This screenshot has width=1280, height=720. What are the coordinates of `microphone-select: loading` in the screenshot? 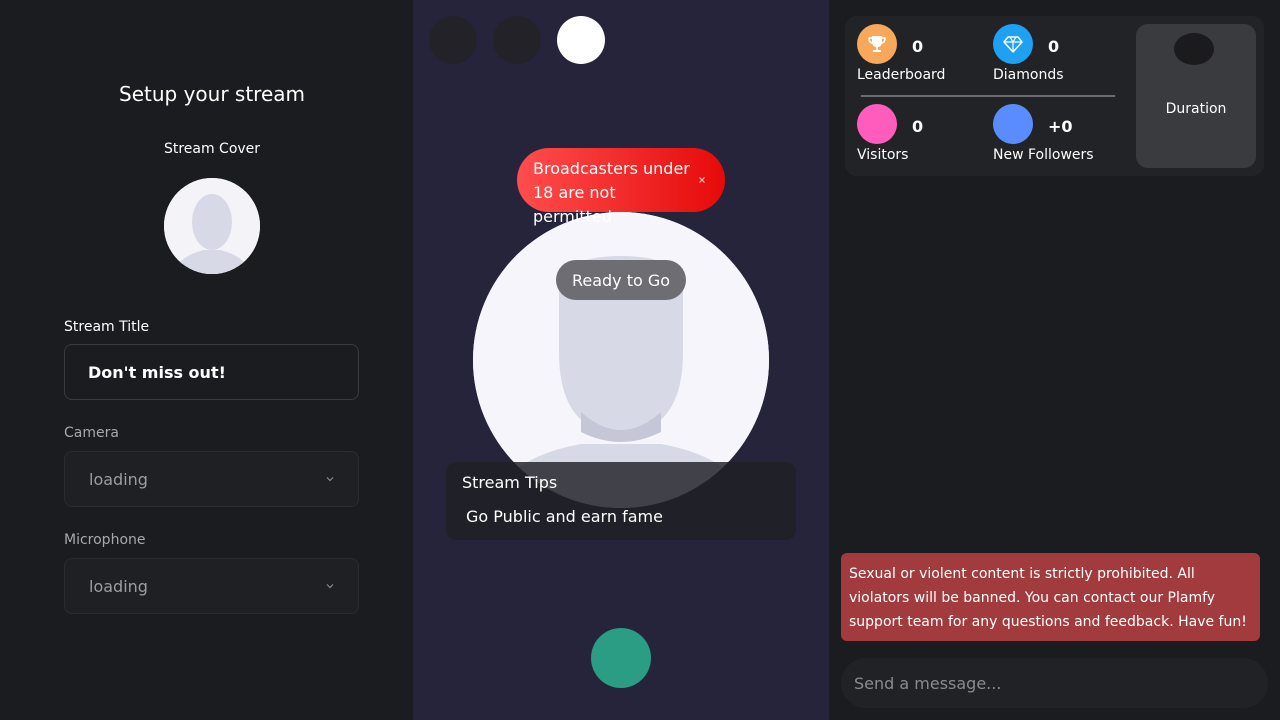 It's located at (211, 586).